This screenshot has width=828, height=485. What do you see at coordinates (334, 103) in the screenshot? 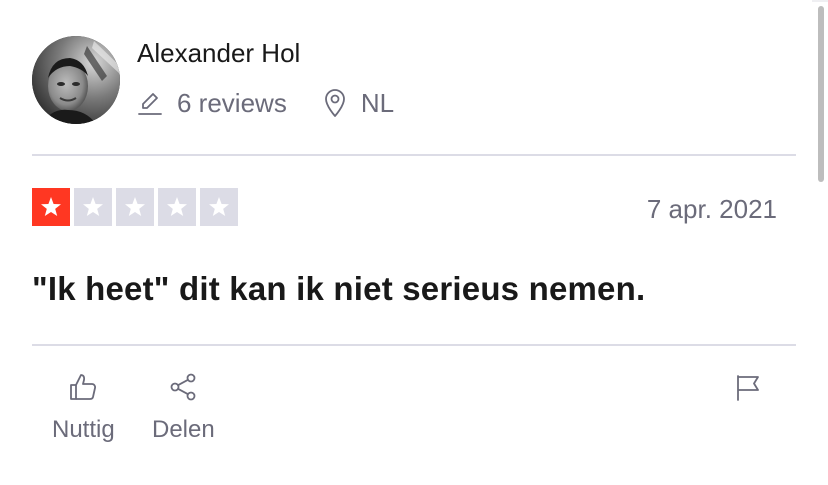
I see `location-pin-icon` at bounding box center [334, 103].